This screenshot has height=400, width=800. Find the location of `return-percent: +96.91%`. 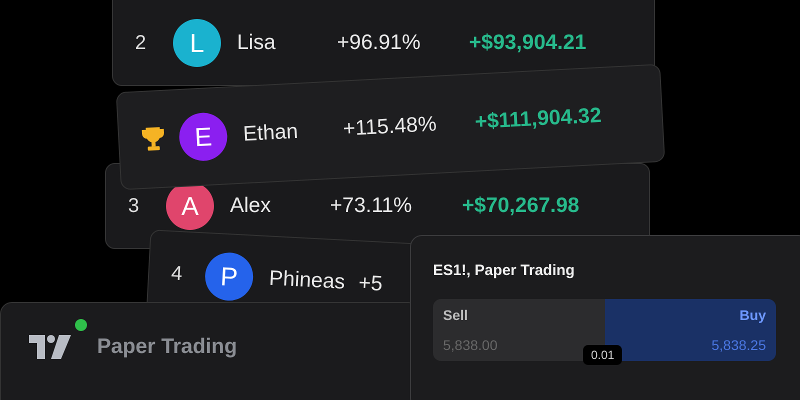

return-percent: +96.91% is located at coordinates (379, 43).